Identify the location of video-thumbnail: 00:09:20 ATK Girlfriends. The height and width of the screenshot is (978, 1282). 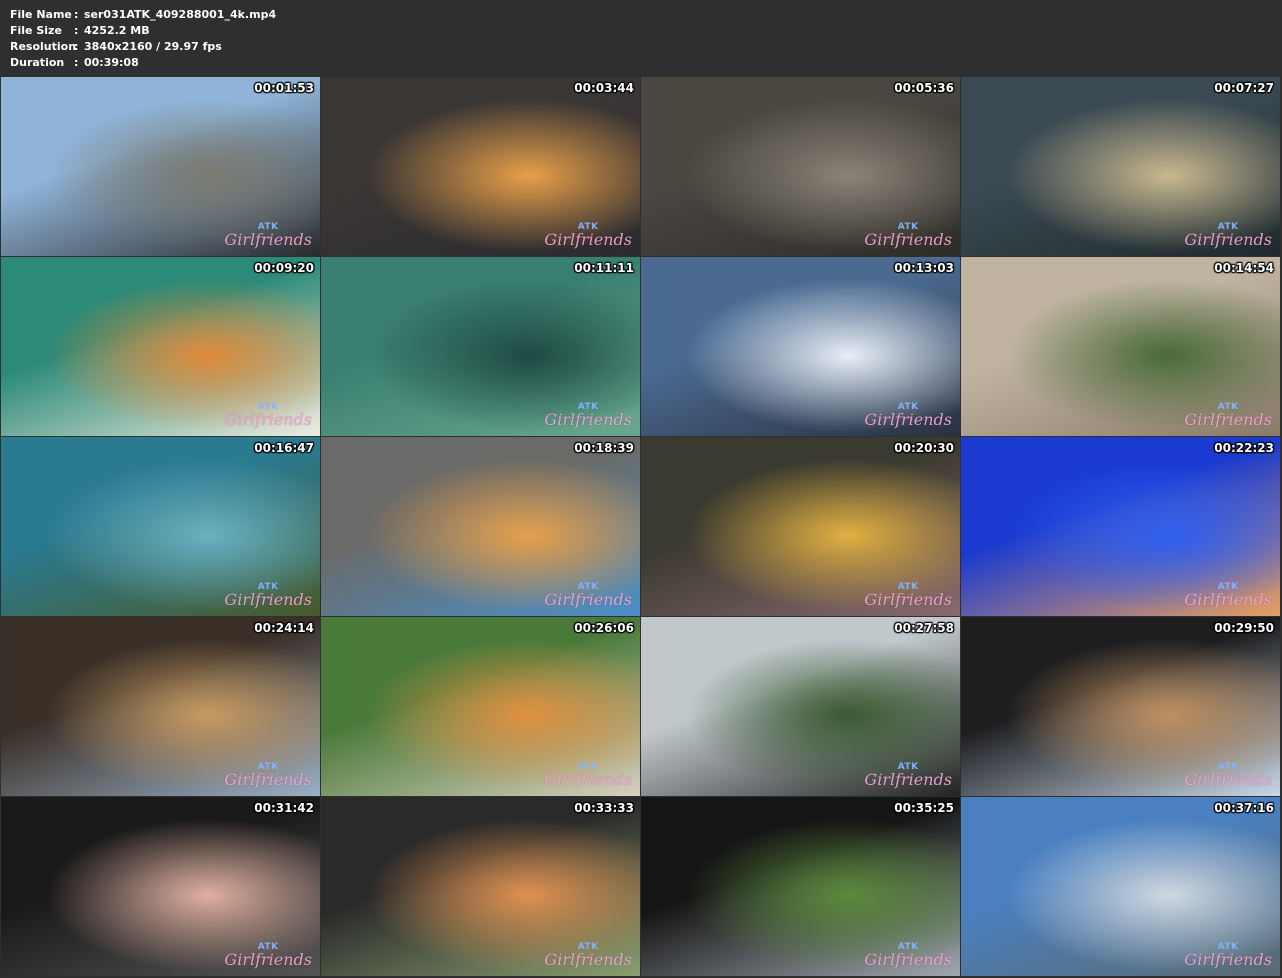
(160, 346).